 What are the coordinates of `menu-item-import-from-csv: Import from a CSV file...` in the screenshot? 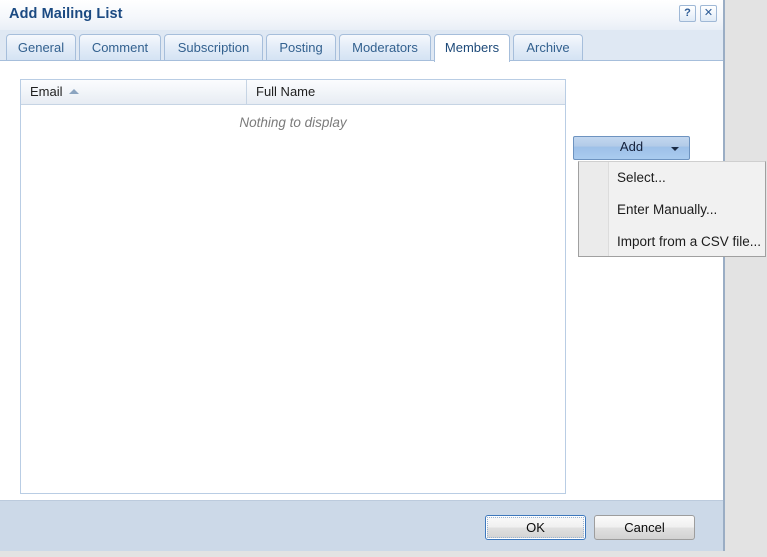 It's located at (672, 242).